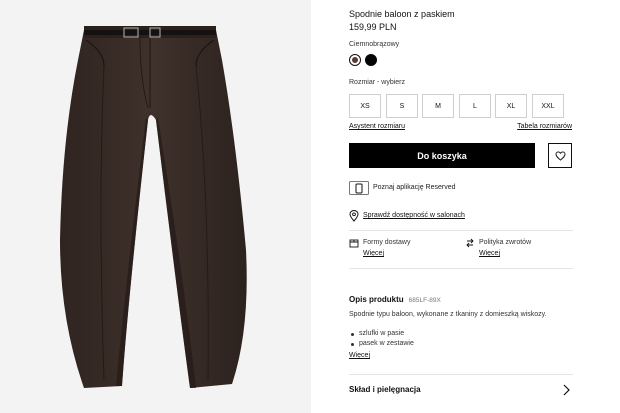 This screenshot has height=413, width=620. What do you see at coordinates (374, 44) in the screenshot?
I see `color-name: Ciemnobrązowy` at bounding box center [374, 44].